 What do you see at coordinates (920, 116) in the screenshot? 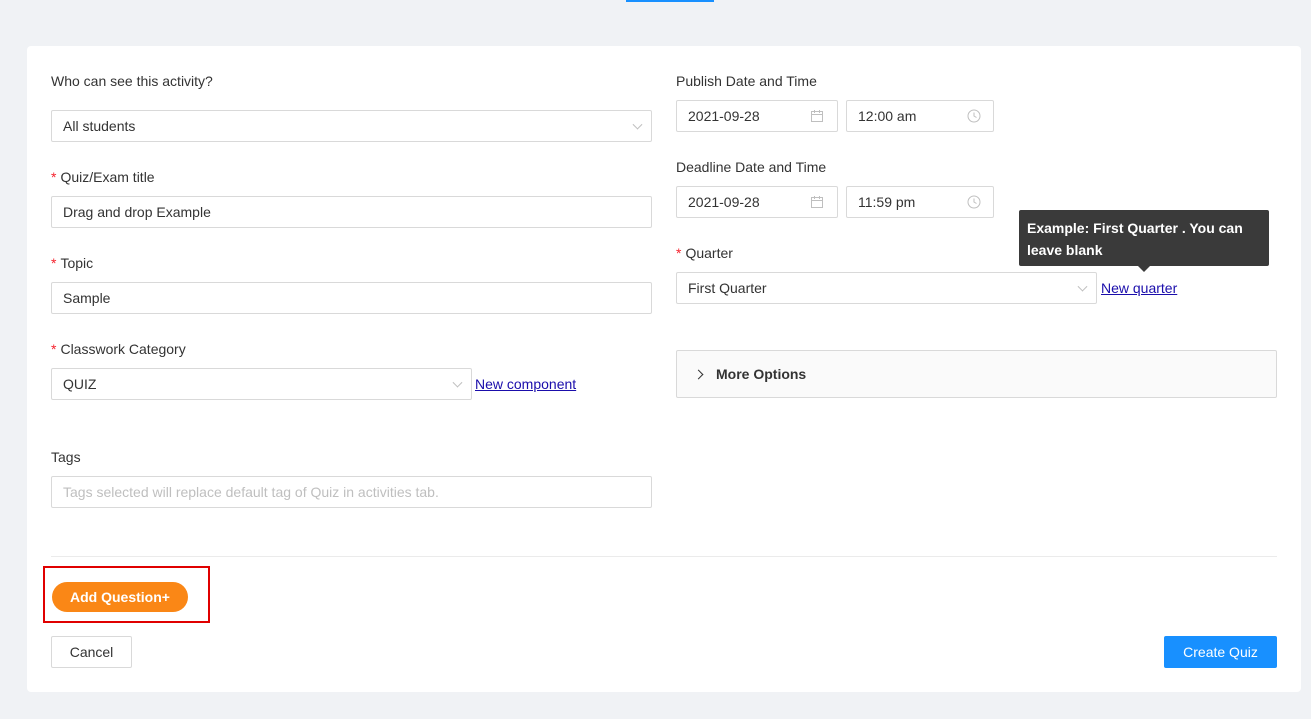
I see `publish-time-picker: 12:00 am` at bounding box center [920, 116].